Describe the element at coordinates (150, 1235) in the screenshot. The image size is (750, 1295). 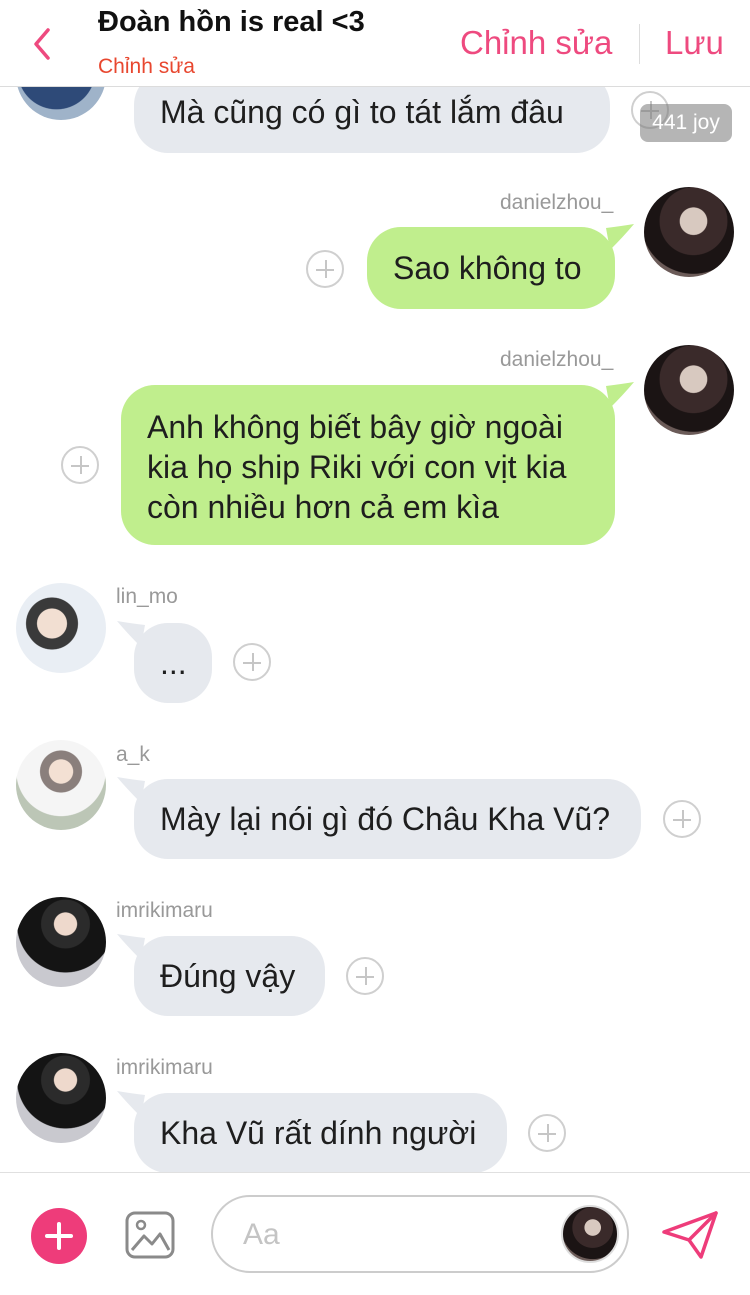
I see `image-icon` at that location.